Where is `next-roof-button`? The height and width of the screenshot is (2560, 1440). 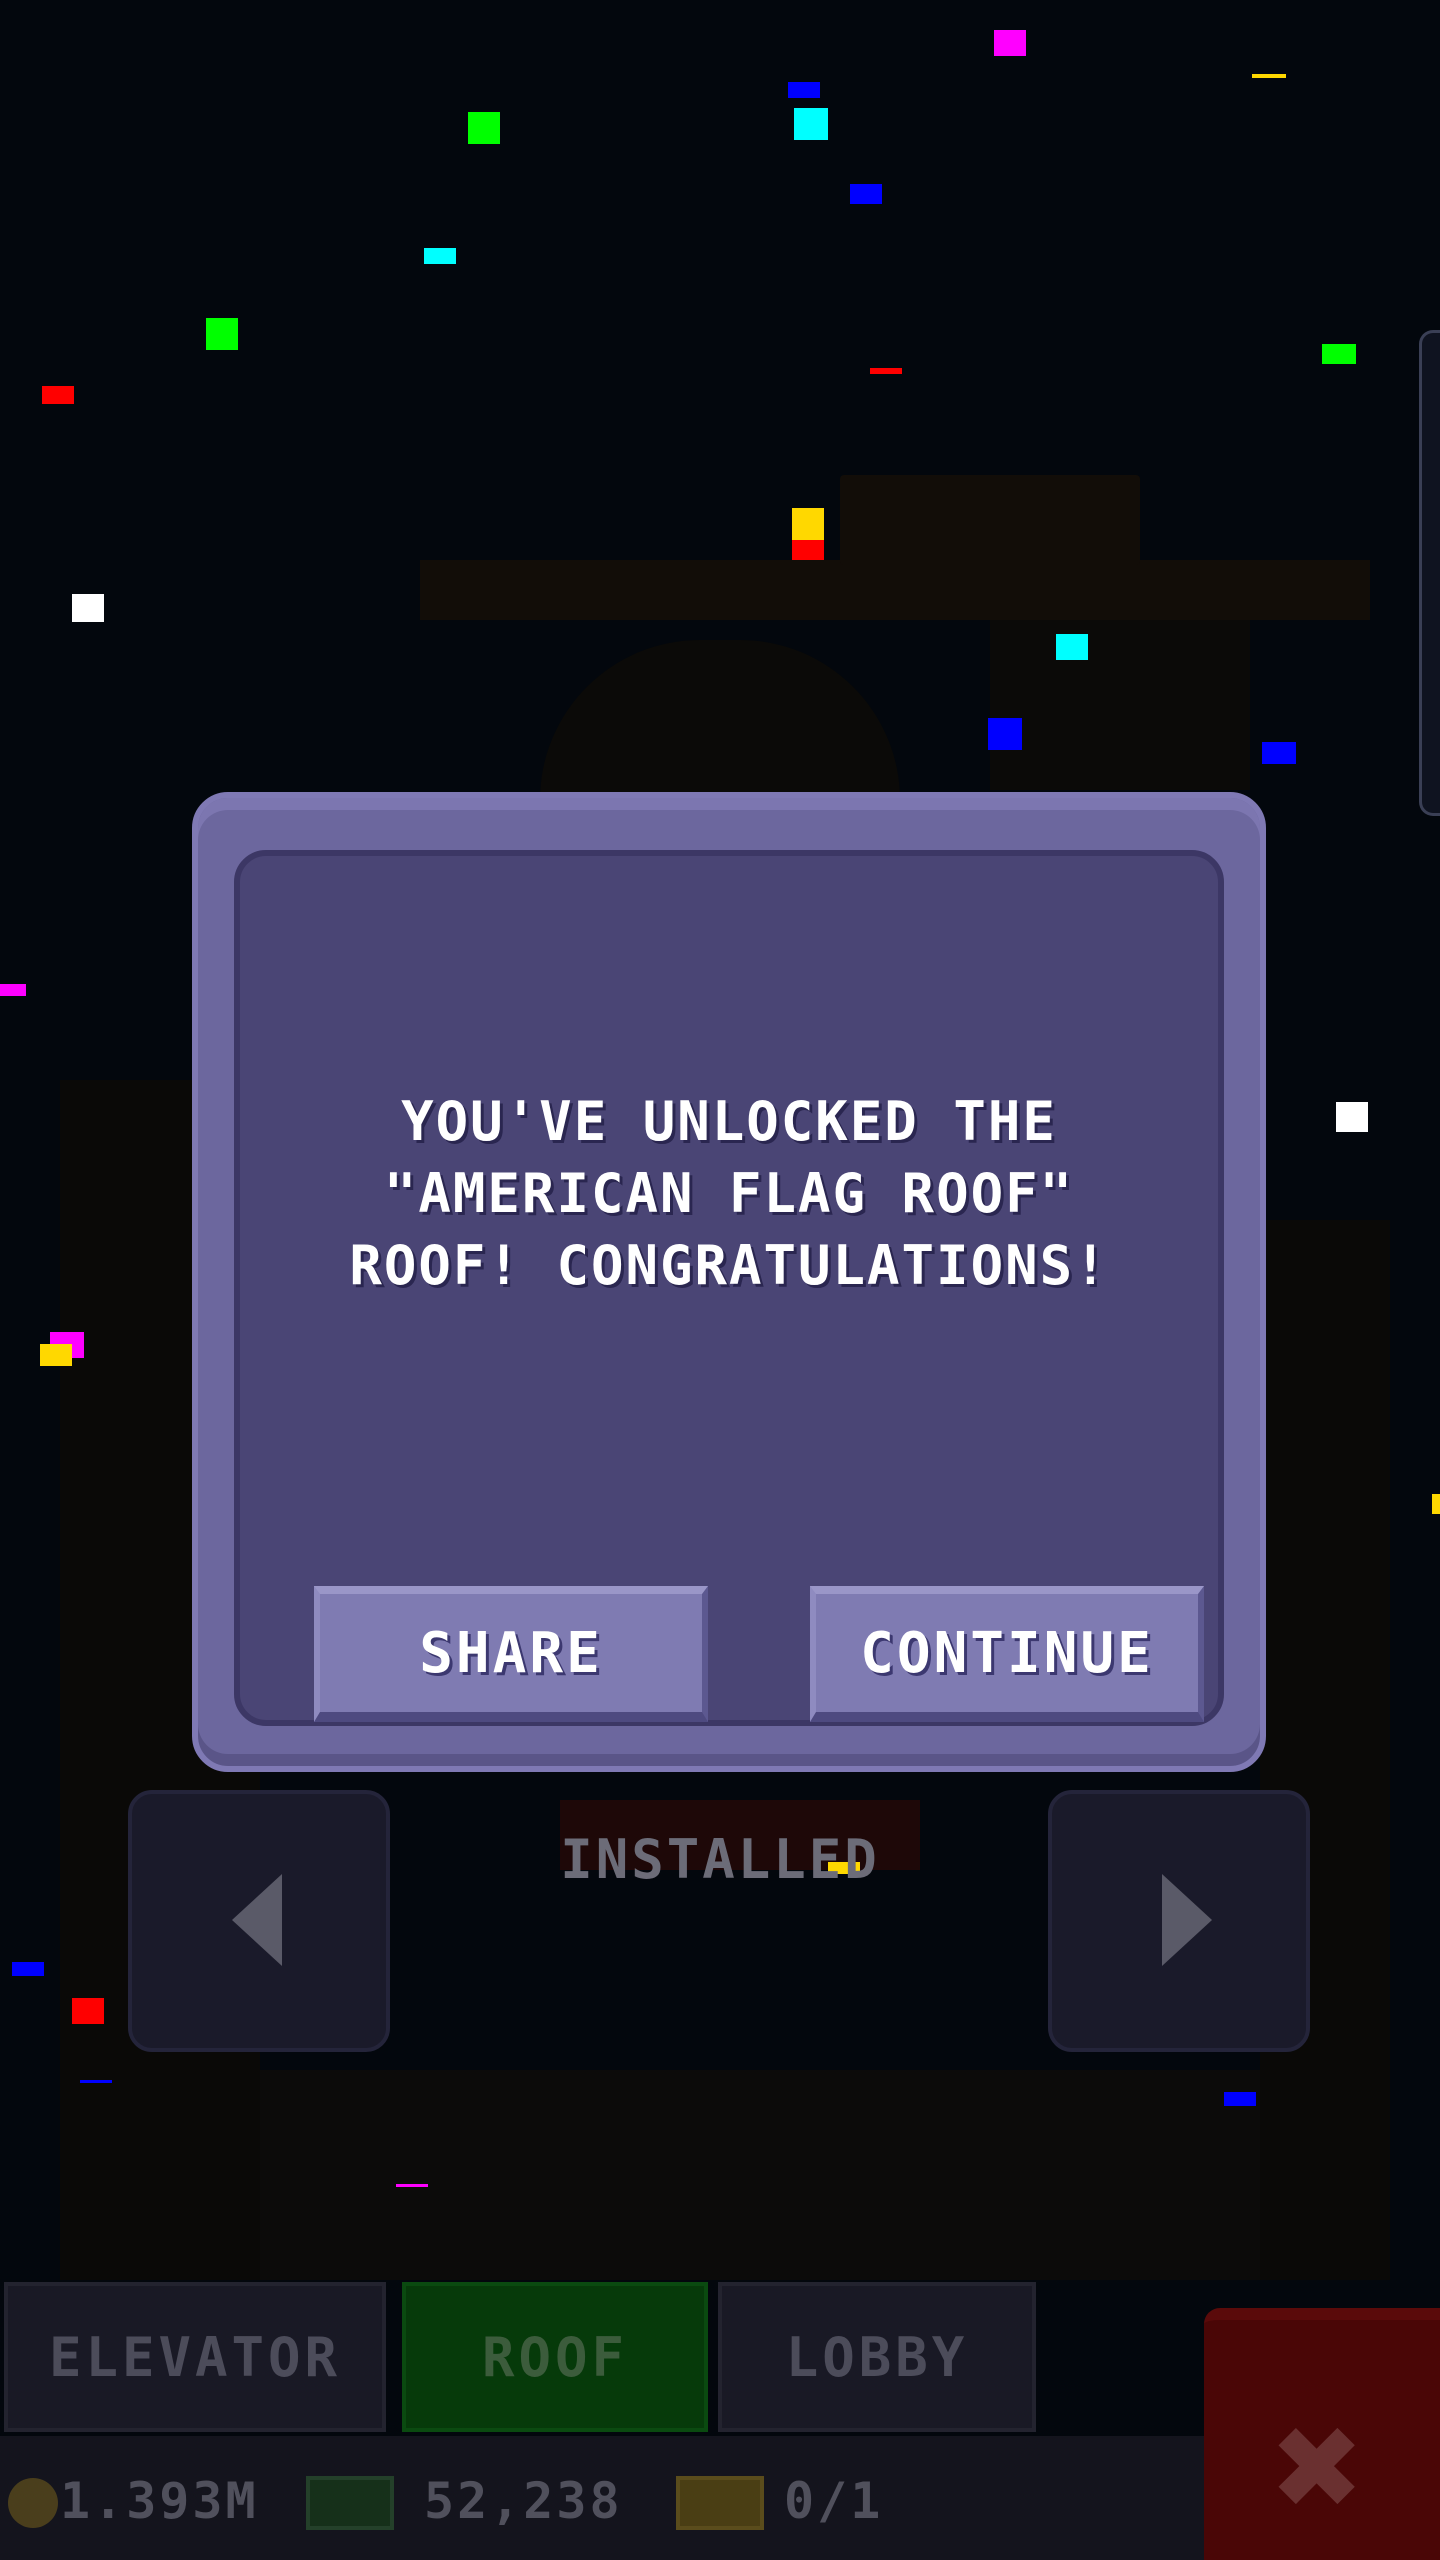 next-roof-button is located at coordinates (1179, 1921).